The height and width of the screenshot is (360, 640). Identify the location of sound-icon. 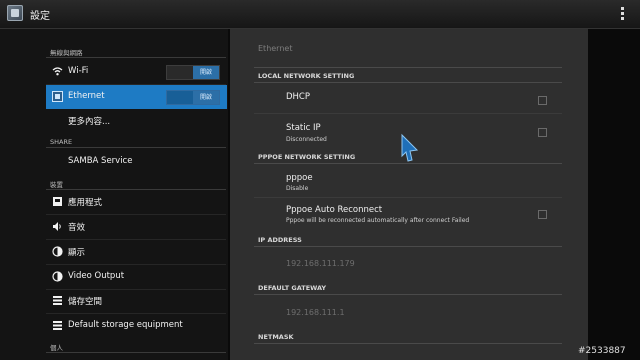
(57, 226).